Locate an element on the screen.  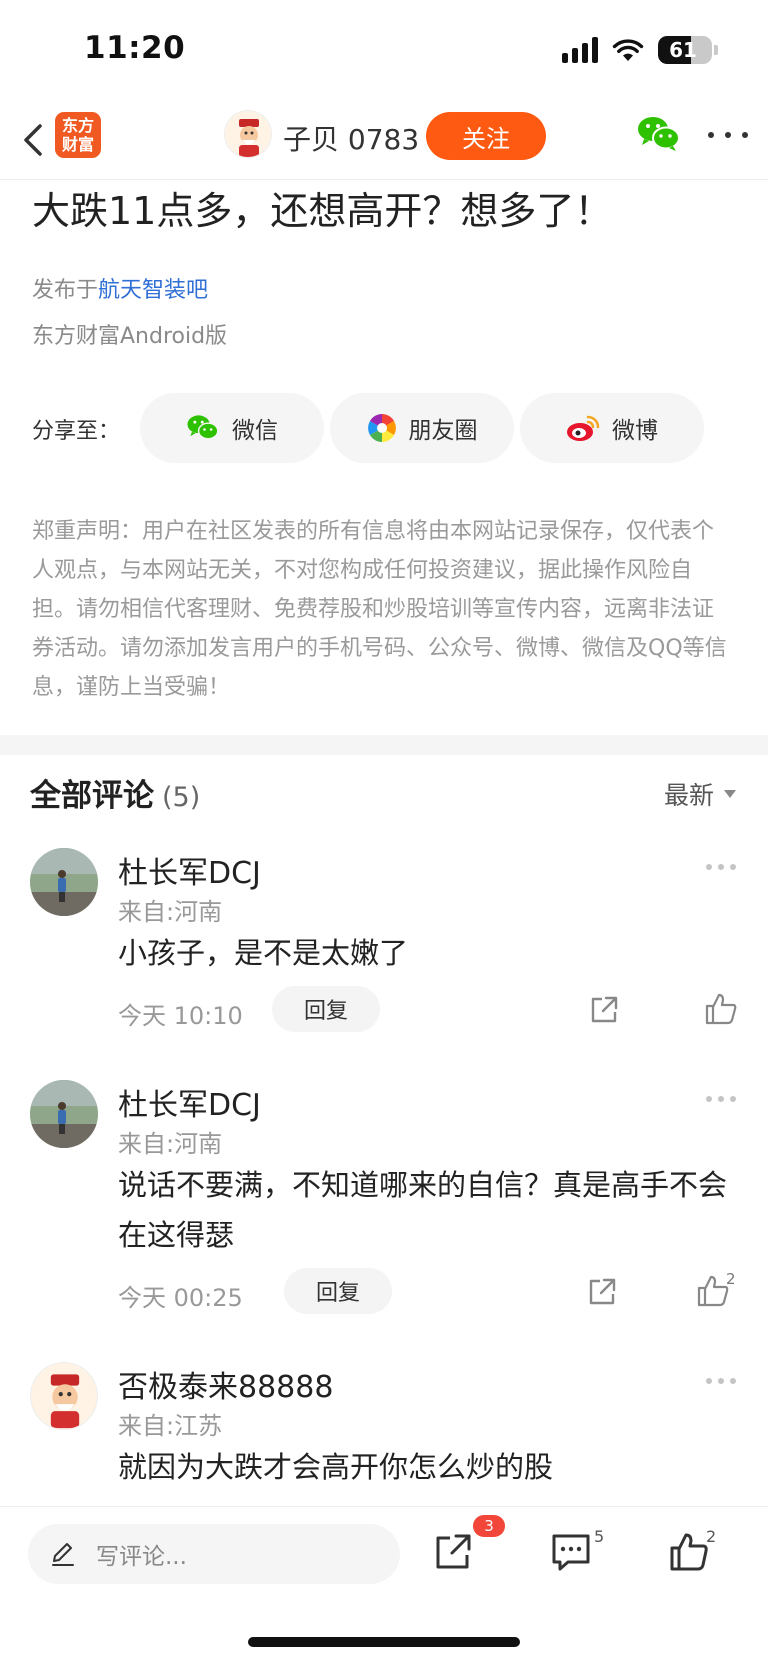
app-logo: 东方 财富 is located at coordinates (78, 135).